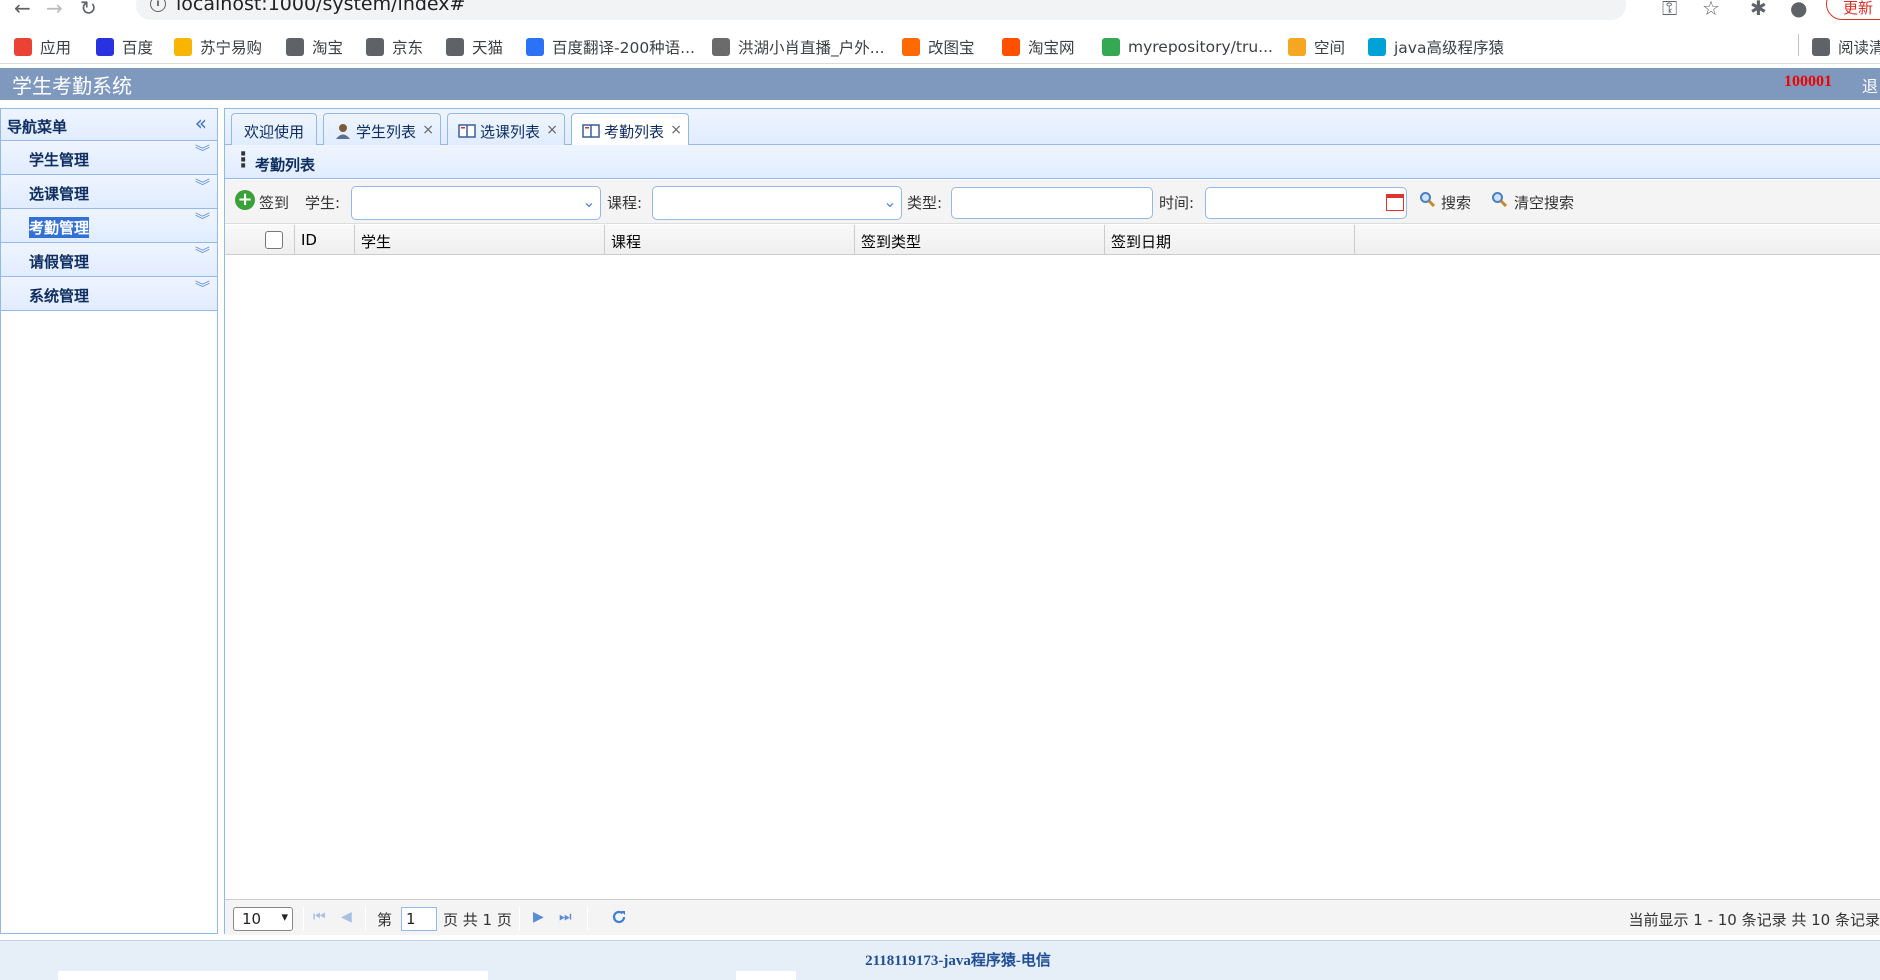  Describe the element at coordinates (201, 123) in the screenshot. I see `collapse-panel-icon: «` at that location.